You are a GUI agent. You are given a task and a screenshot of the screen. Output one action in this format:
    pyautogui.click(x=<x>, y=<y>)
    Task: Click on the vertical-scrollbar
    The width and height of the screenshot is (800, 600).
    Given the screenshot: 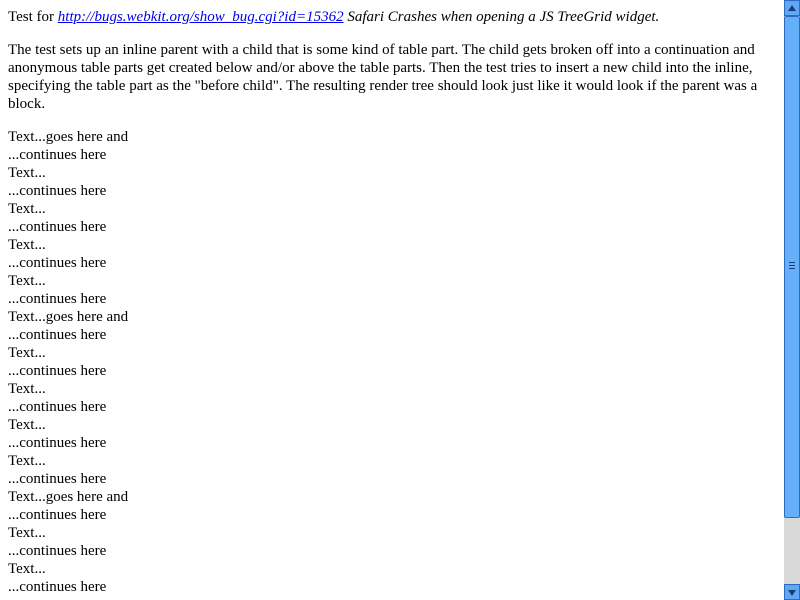 What is the action you would take?
    pyautogui.click(x=792, y=300)
    